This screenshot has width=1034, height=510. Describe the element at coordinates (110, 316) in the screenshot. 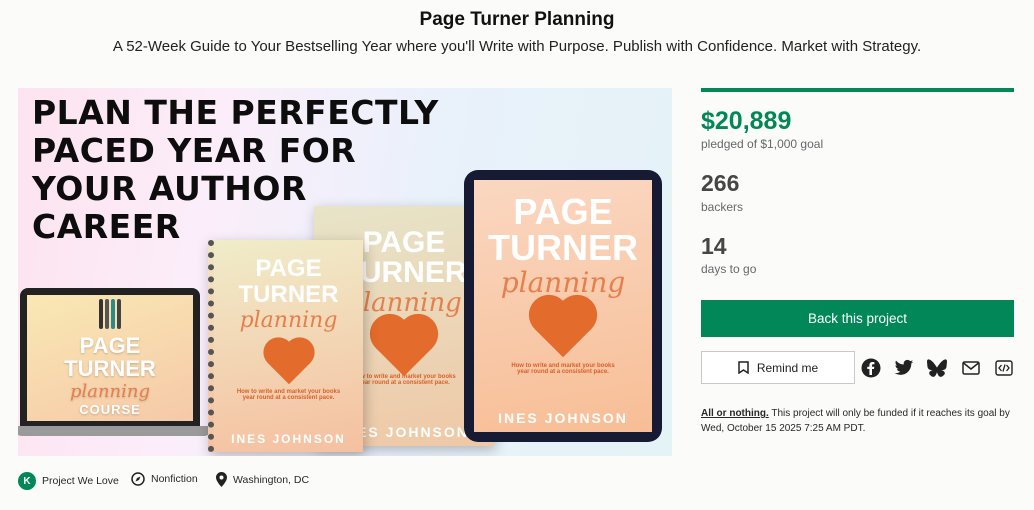

I see `pens-icon` at that location.